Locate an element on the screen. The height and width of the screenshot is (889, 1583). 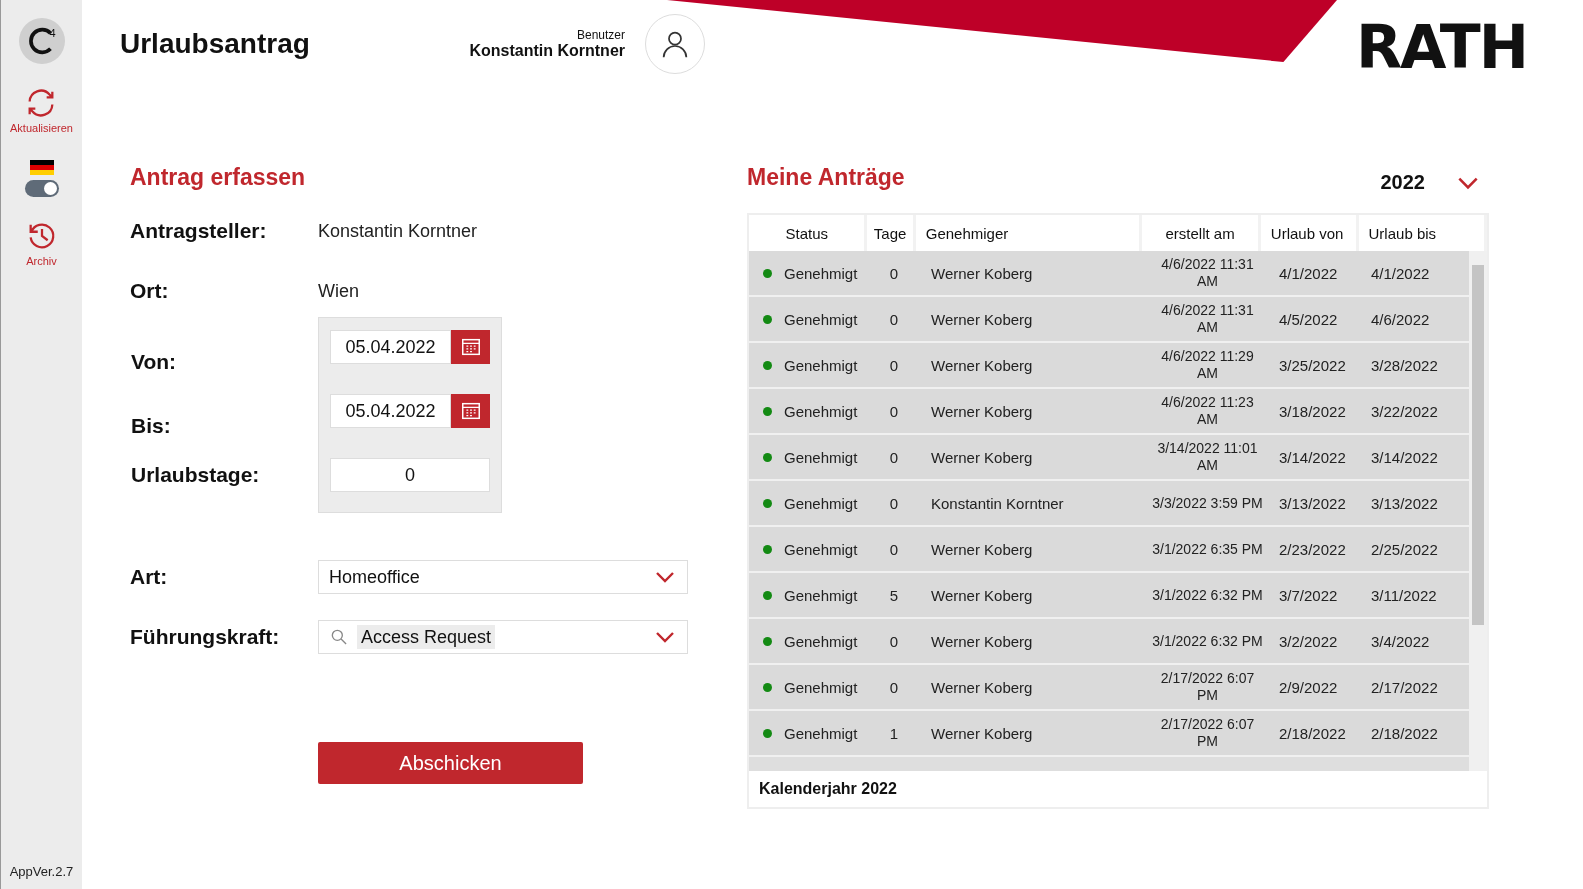
table-cell-text: 3/11/2022 is located at coordinates (1404, 595).